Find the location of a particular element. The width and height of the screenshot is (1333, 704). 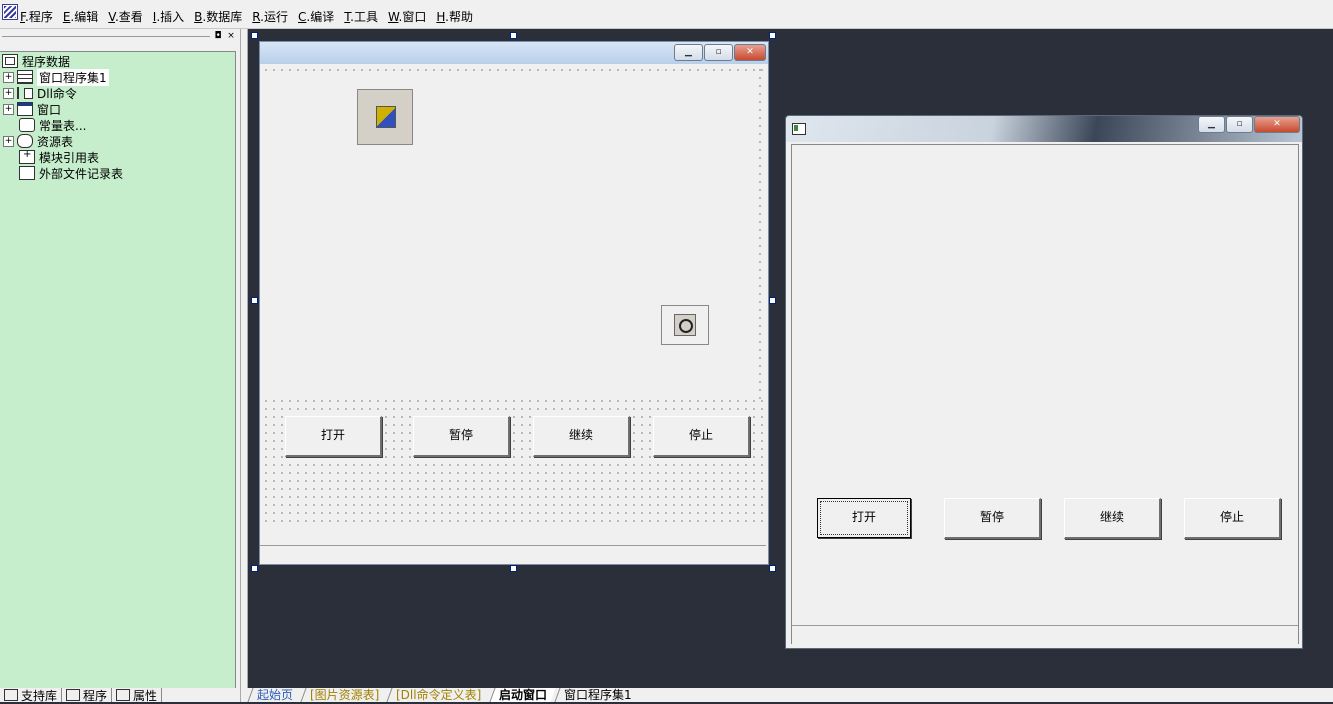

program-icon is located at coordinates (73, 695).